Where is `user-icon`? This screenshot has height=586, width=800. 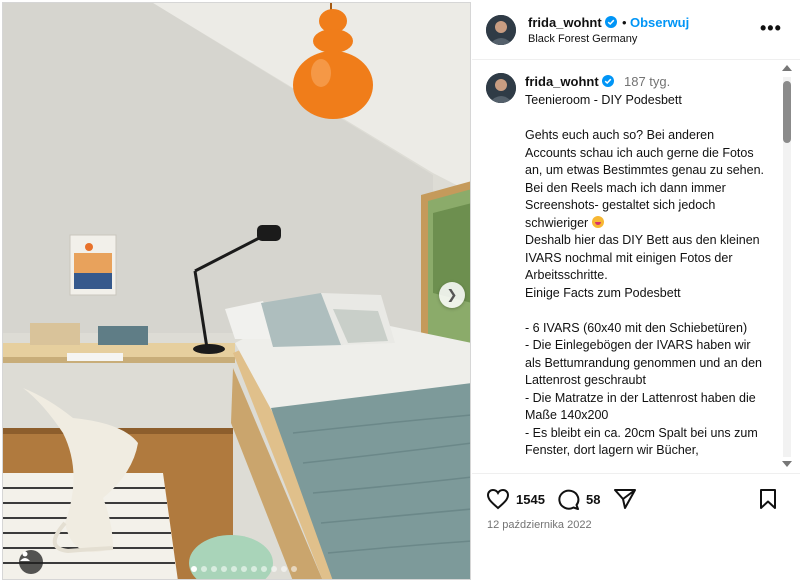 user-icon is located at coordinates (25, 556).